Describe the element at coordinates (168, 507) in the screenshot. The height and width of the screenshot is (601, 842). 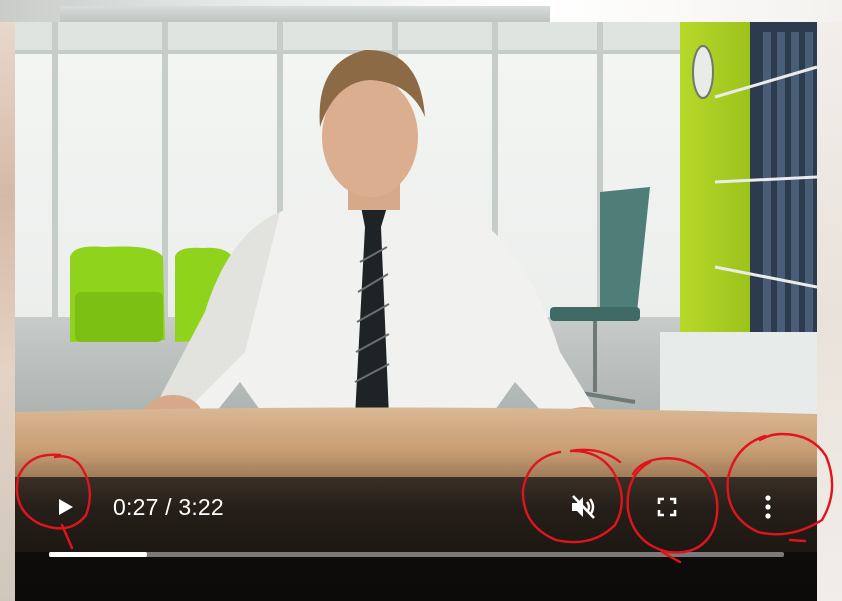
I see `time-display: 0:27 / 3:22` at that location.